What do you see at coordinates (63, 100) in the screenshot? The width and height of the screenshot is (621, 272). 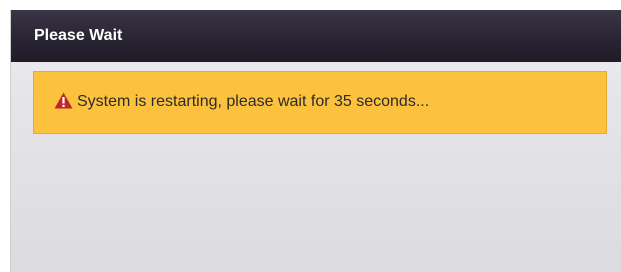 I see `warning-triangle-icon` at bounding box center [63, 100].